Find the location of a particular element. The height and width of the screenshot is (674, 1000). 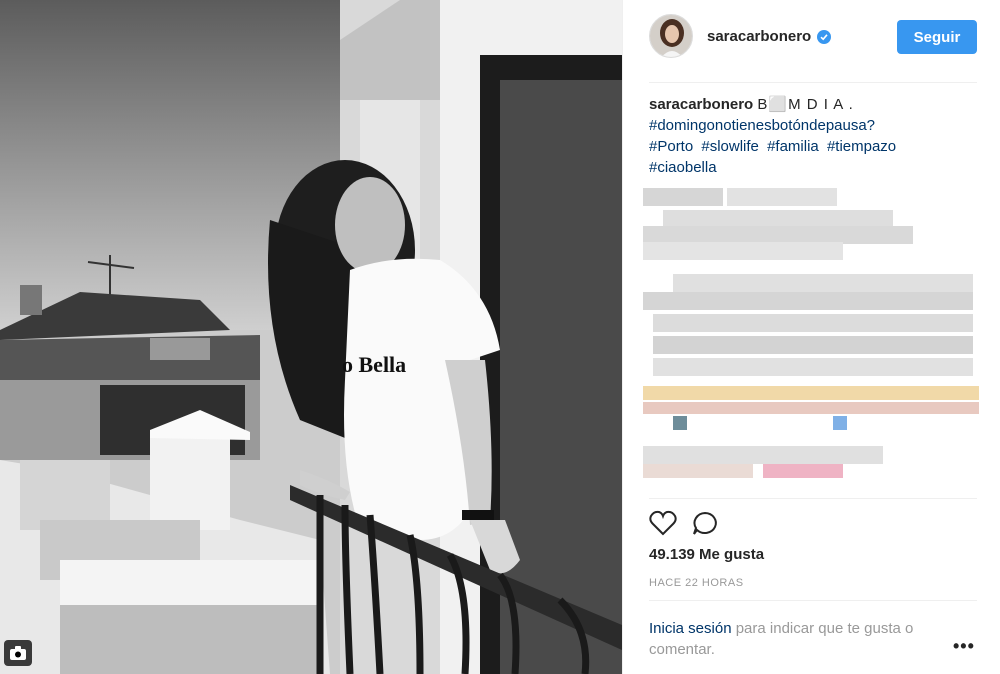

comment-icon is located at coordinates (705, 525).